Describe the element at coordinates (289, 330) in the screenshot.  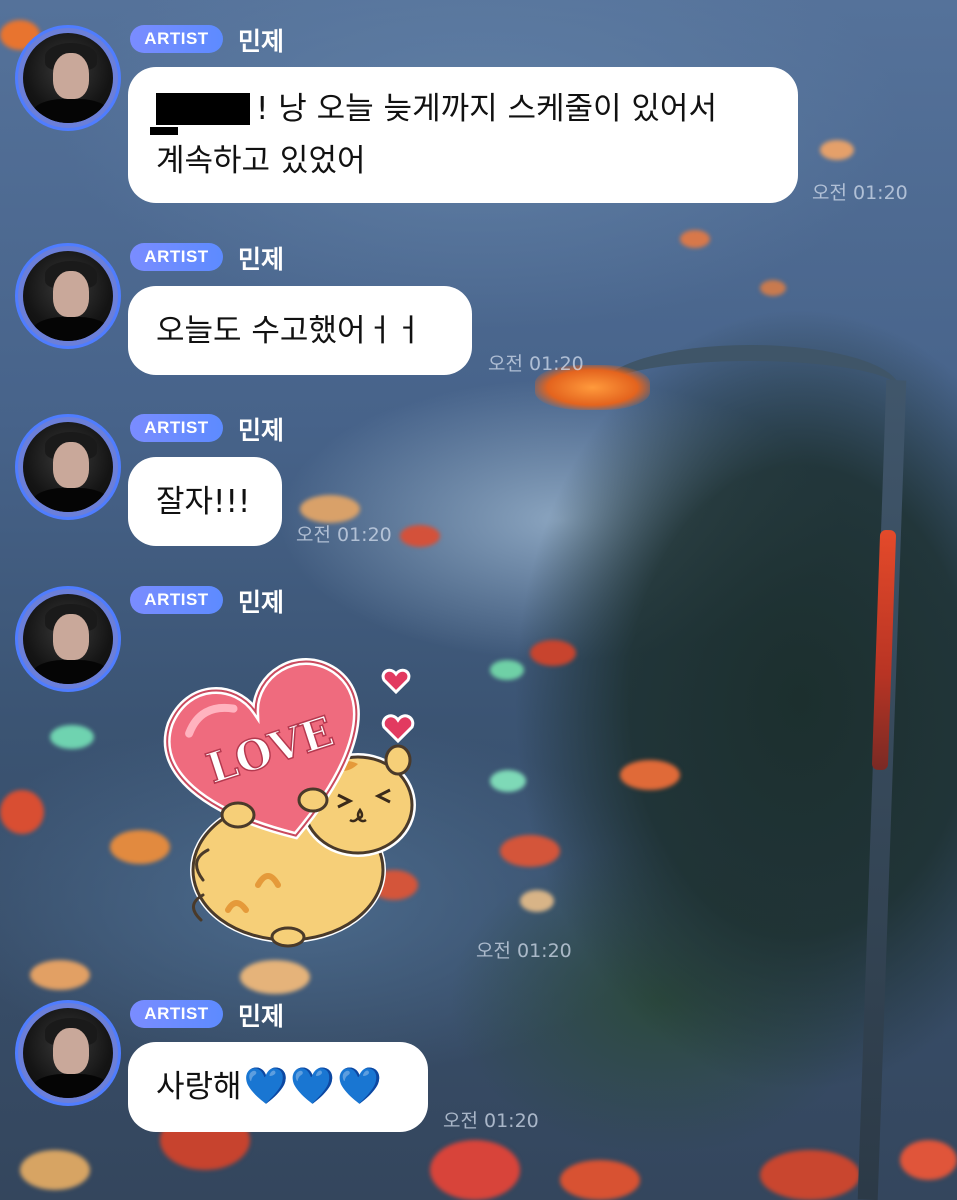
I see `message-text: 오늘도 수고했어ㅓㅓ` at that location.